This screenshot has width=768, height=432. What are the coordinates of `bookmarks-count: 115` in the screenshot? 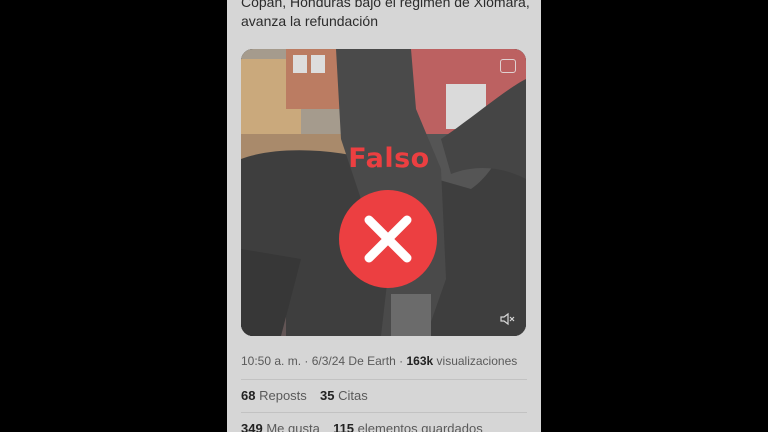 It's located at (344, 426).